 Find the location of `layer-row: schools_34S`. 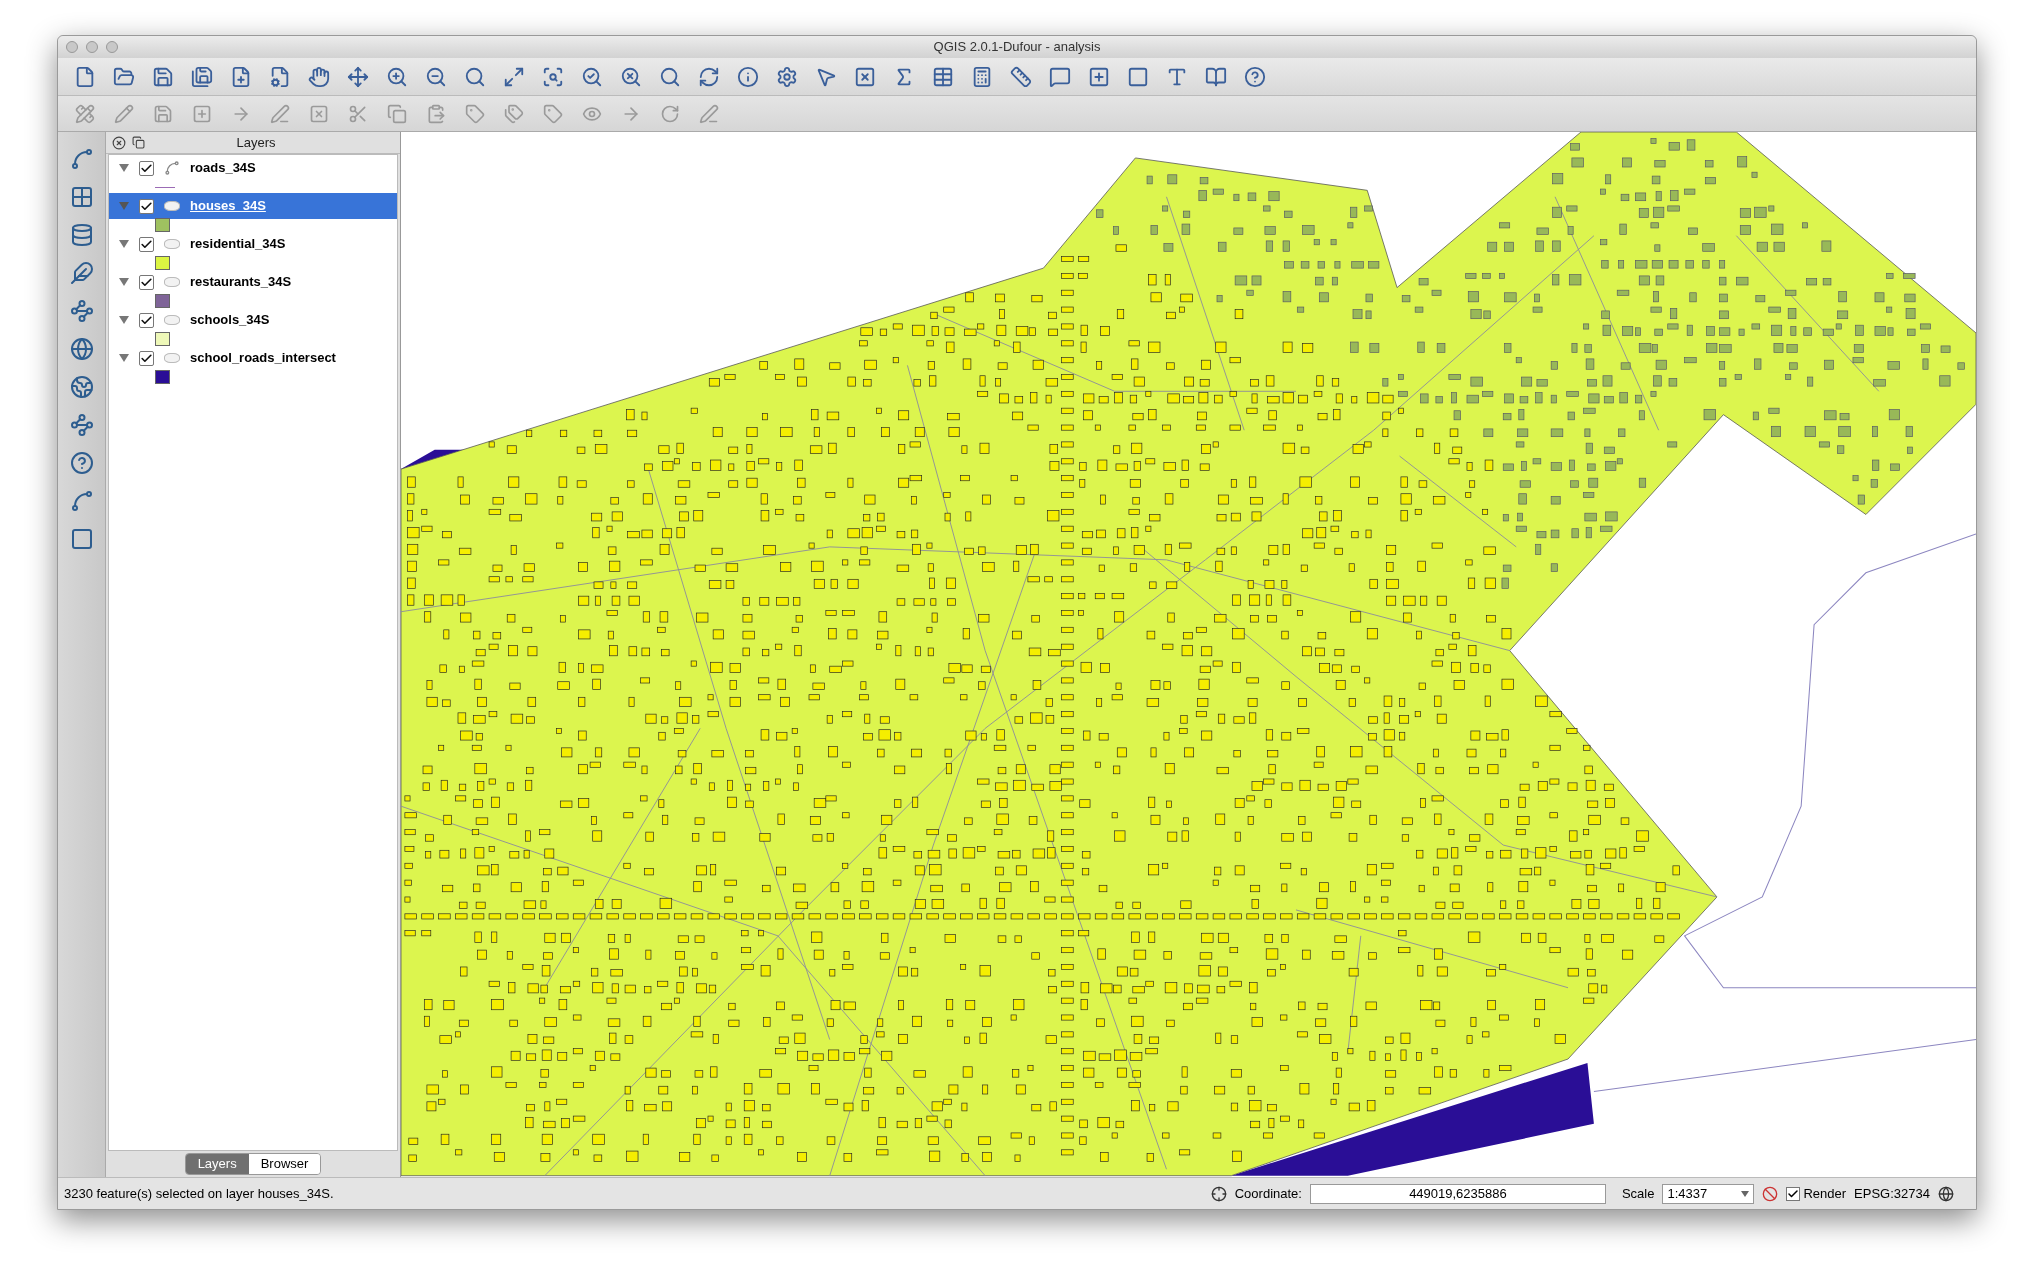

layer-row: schools_34S is located at coordinates (253, 320).